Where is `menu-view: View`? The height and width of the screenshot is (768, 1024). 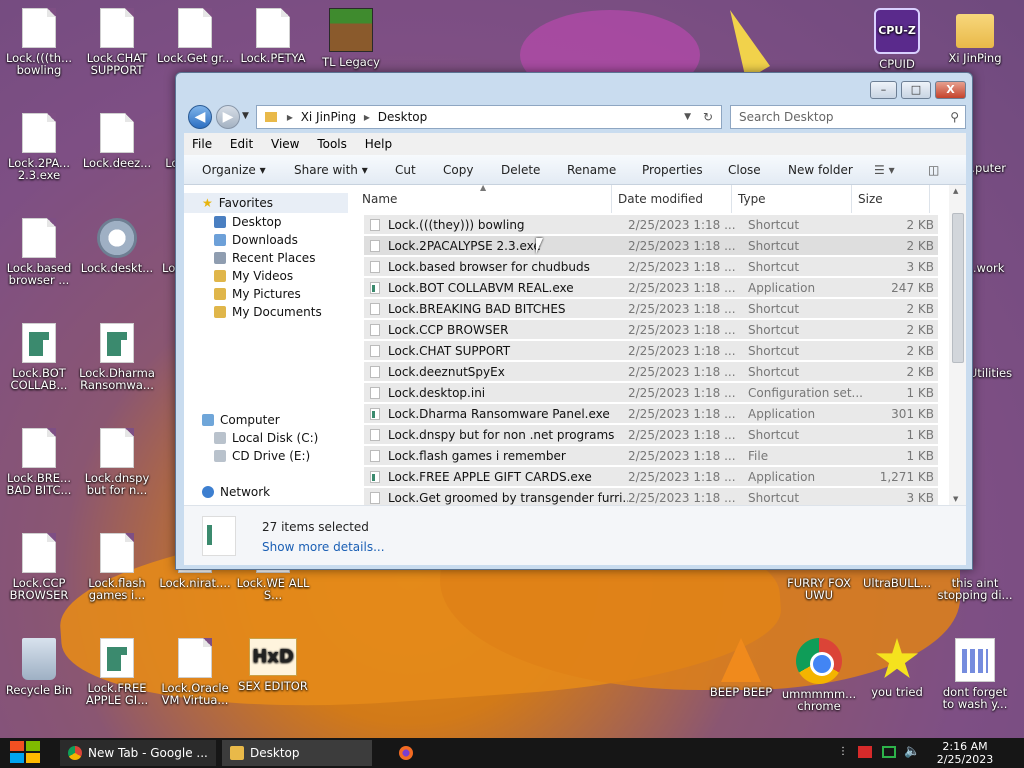
menu-view: View is located at coordinates (285, 144).